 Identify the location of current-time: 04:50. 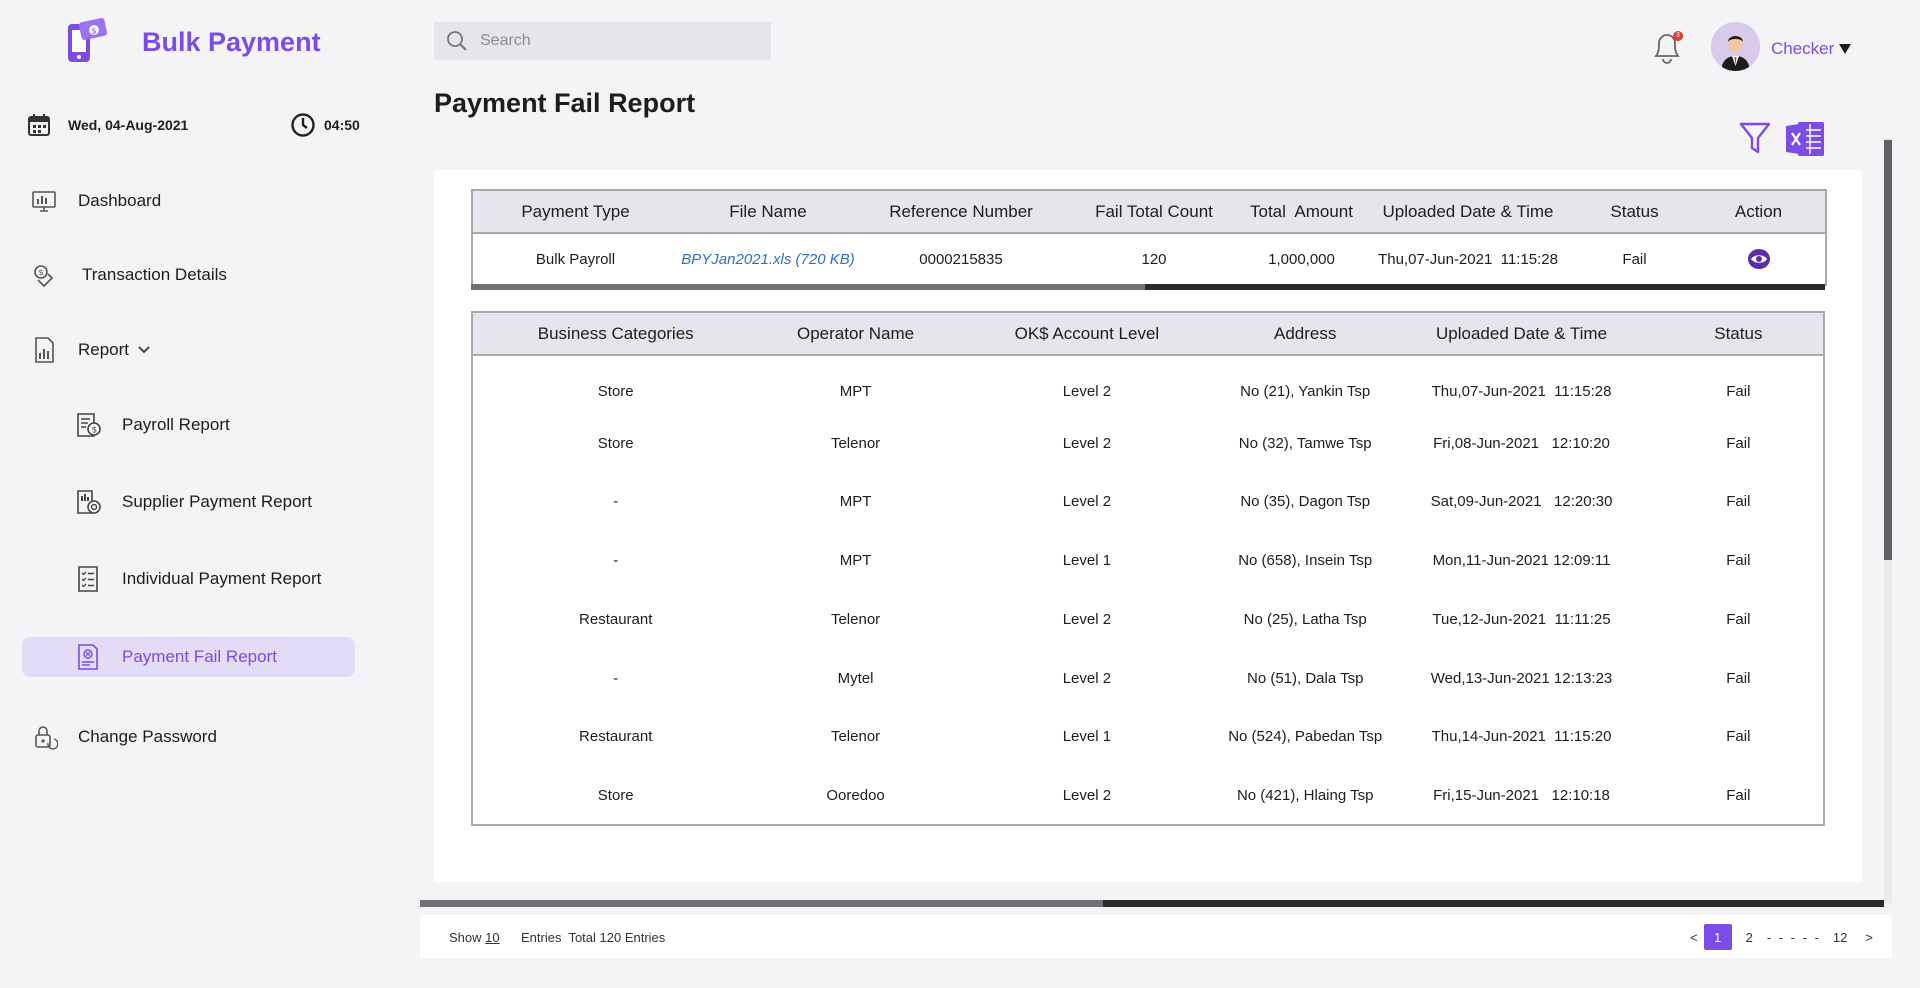
(342, 125).